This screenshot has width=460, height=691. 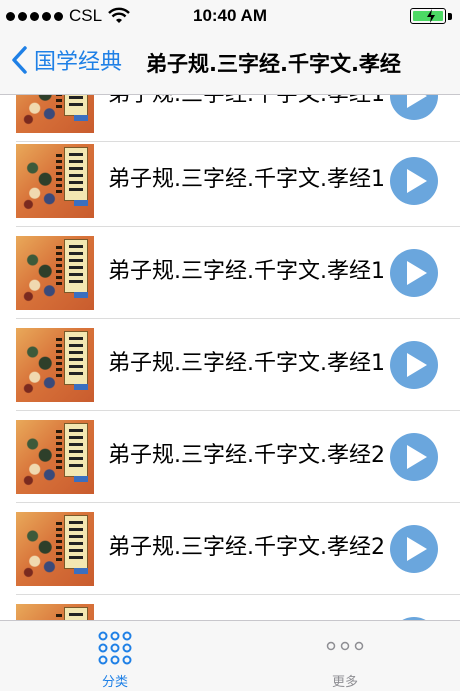 I want to click on back-button: 国学经典, so click(x=66, y=60).